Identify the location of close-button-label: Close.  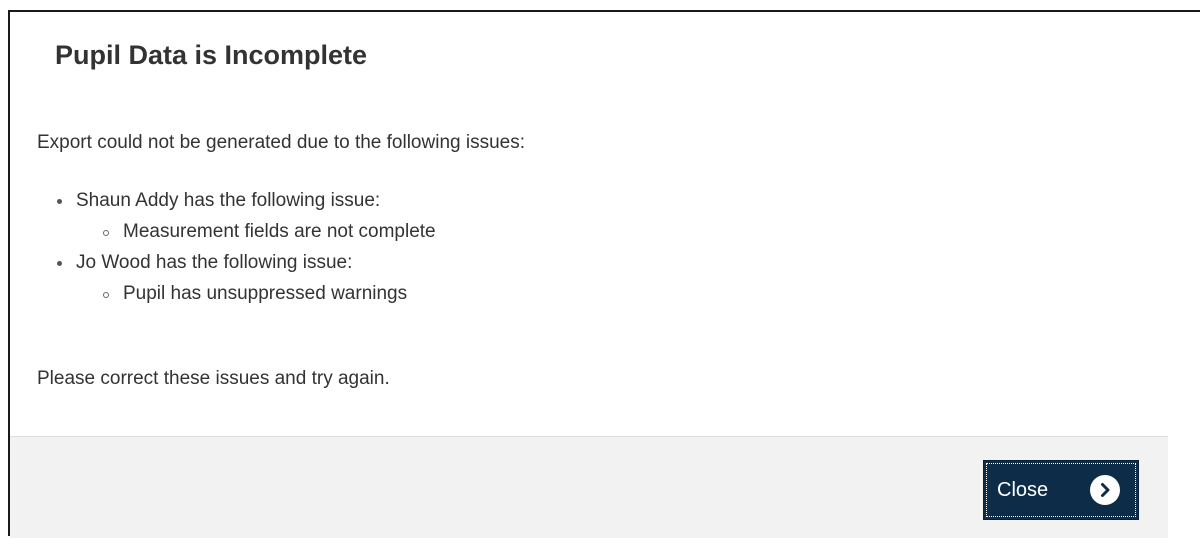
(1023, 489).